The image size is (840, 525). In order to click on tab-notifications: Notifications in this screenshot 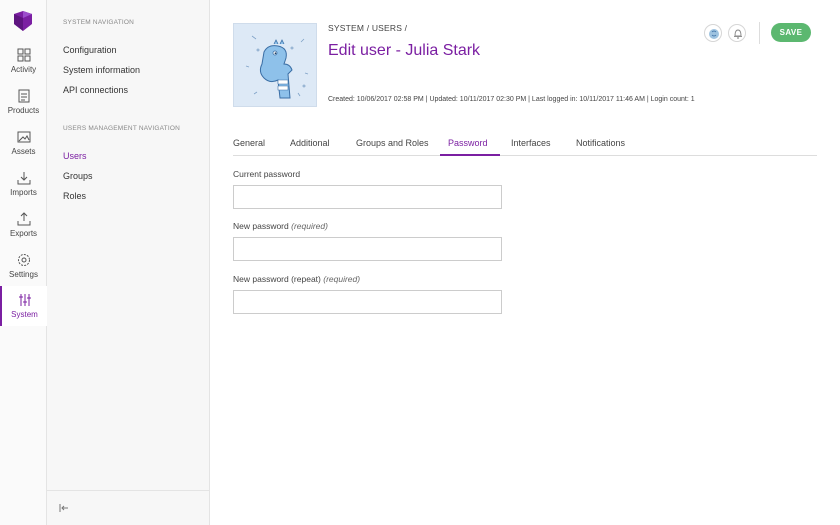, I will do `click(600, 143)`.